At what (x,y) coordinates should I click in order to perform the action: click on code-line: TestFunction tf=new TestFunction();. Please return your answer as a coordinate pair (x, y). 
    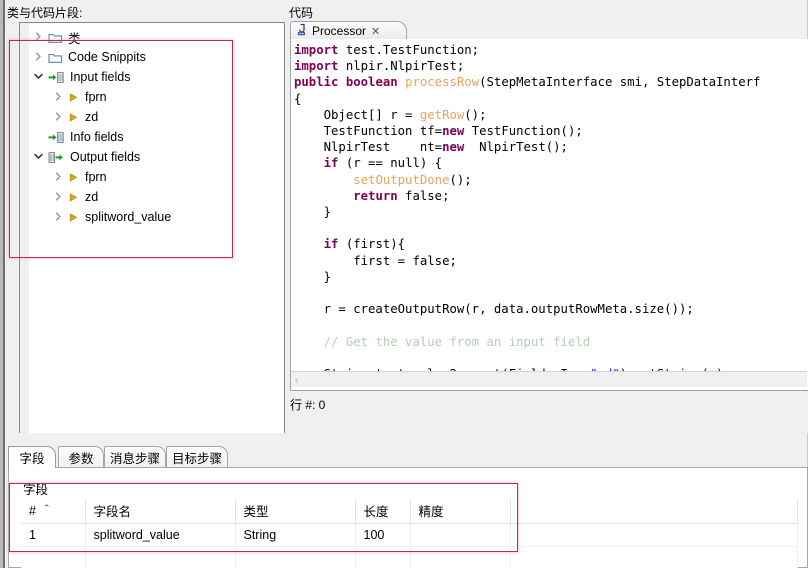
    Looking at the image, I should click on (551, 131).